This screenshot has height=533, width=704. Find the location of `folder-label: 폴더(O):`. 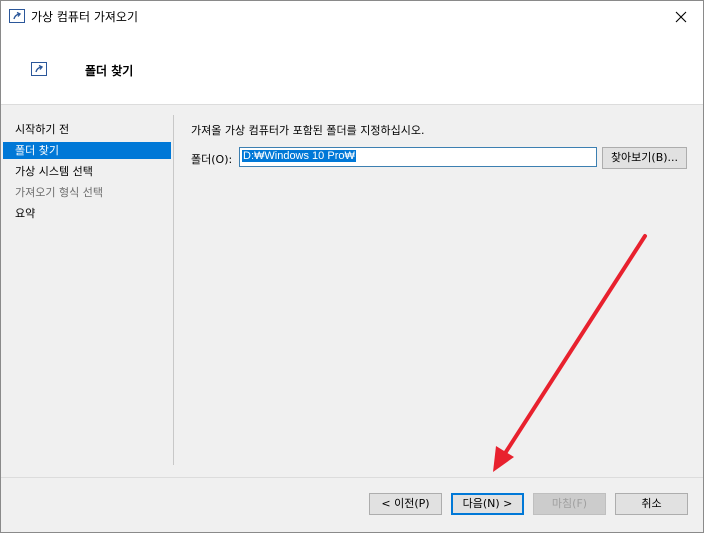

folder-label: 폴더(O): is located at coordinates (212, 159).